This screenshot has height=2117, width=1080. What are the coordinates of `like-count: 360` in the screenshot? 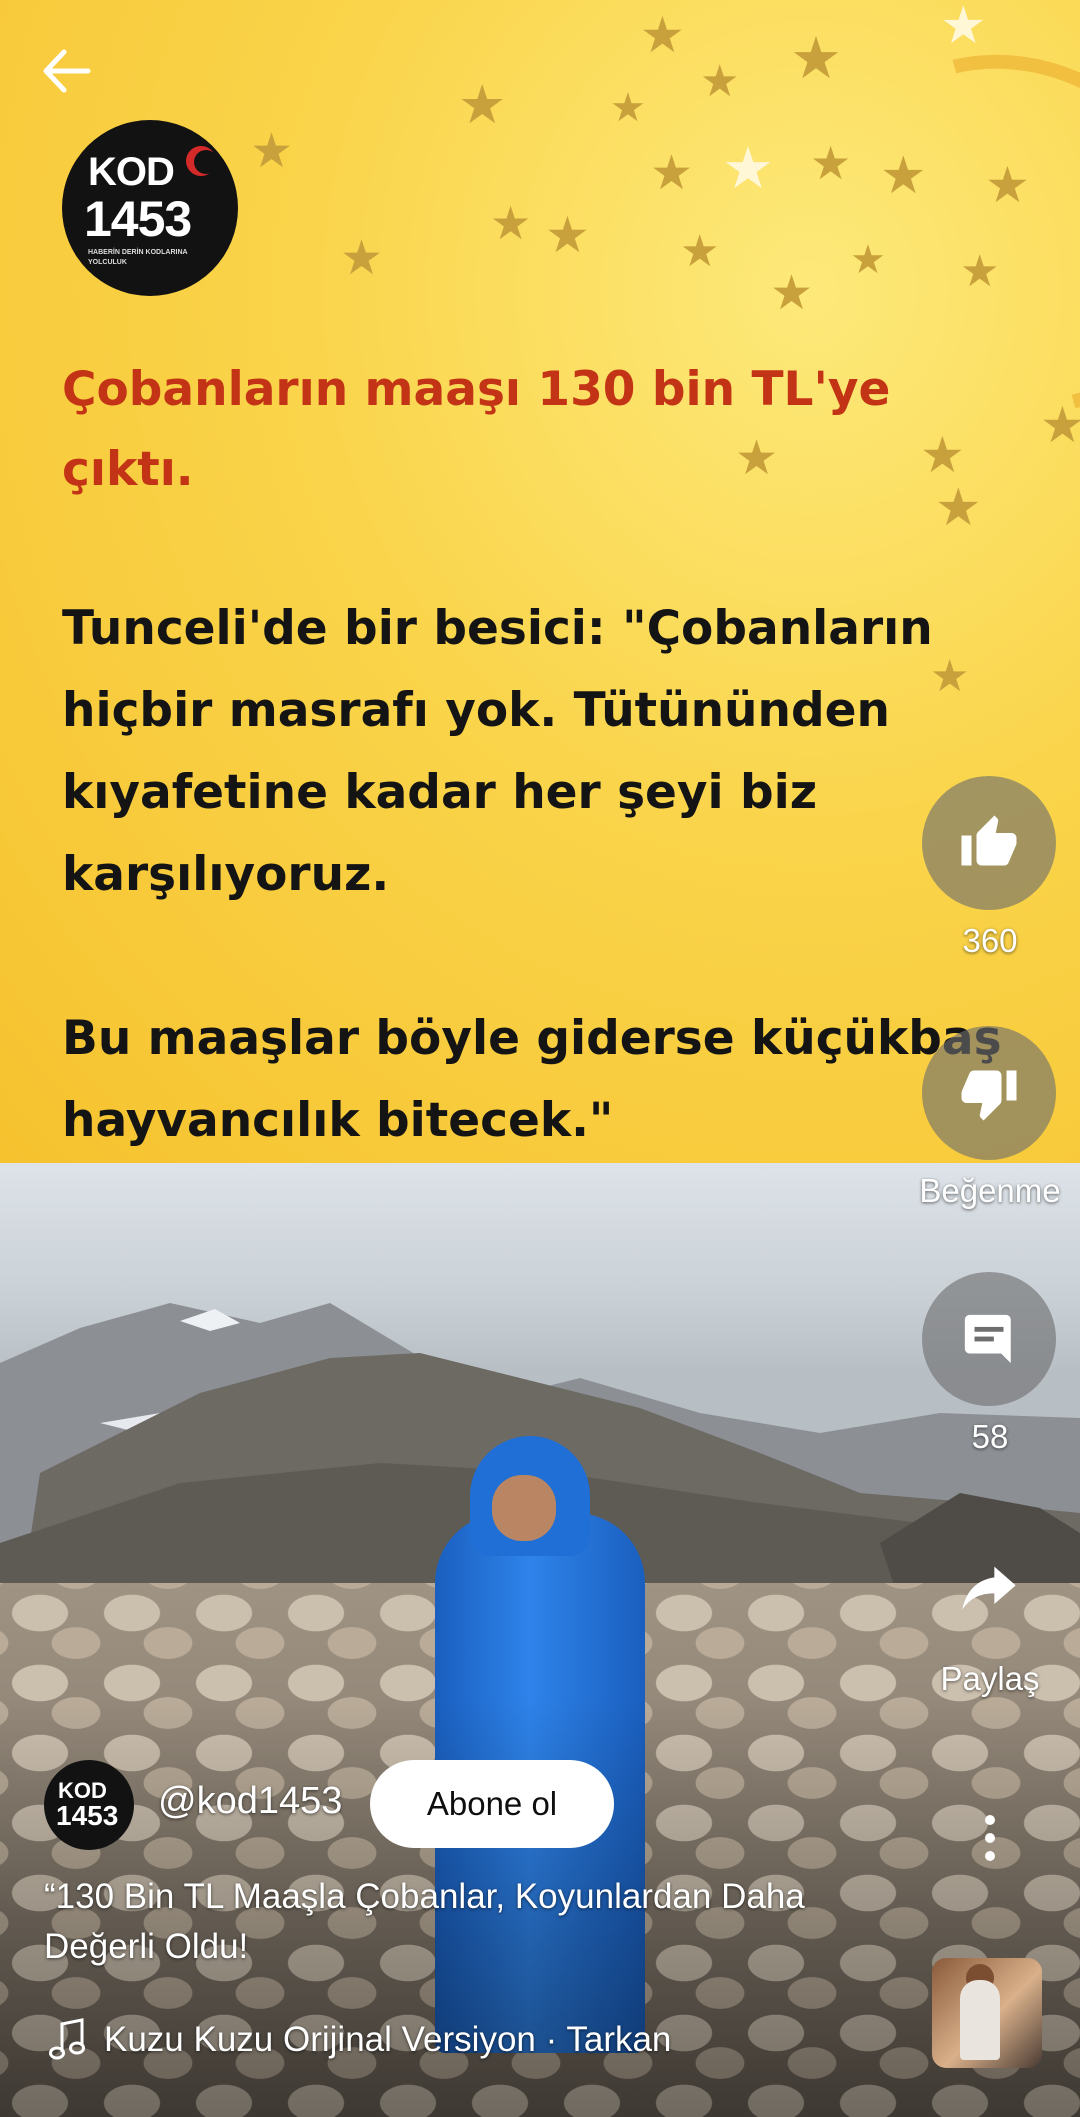 It's located at (990, 940).